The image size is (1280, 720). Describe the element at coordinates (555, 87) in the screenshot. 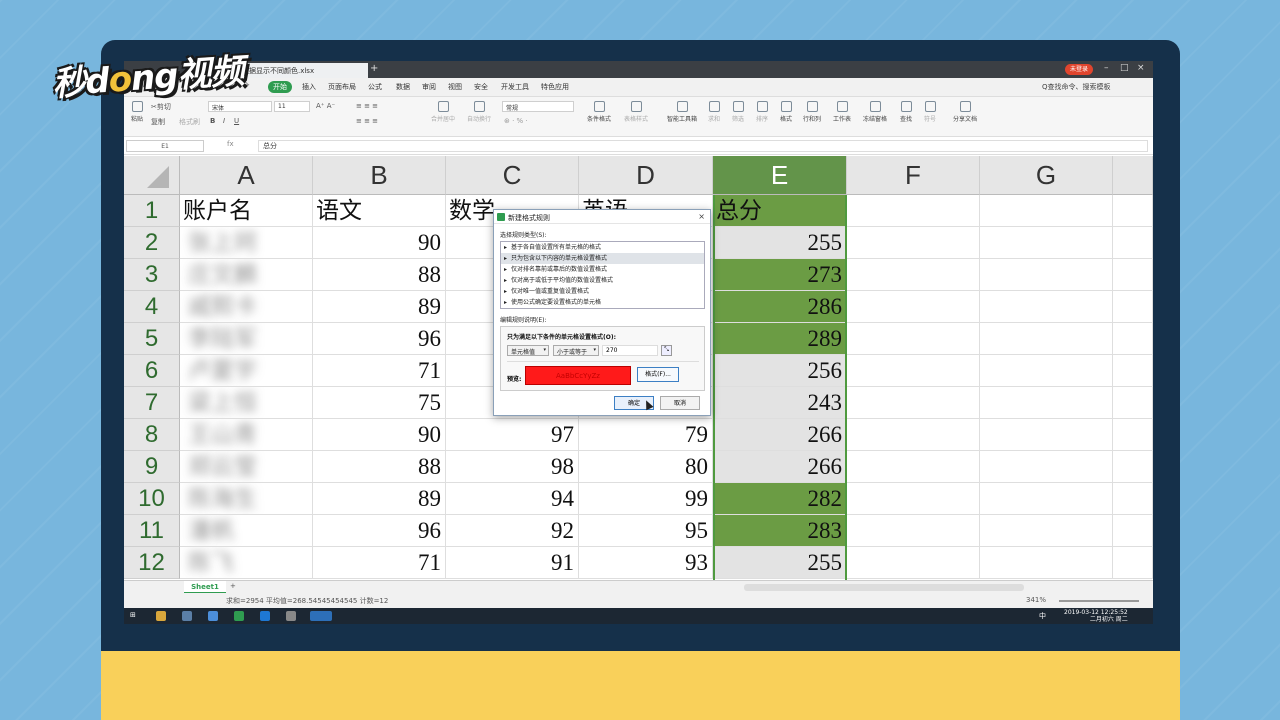

I see `menu-special-apps: 特色应用` at that location.